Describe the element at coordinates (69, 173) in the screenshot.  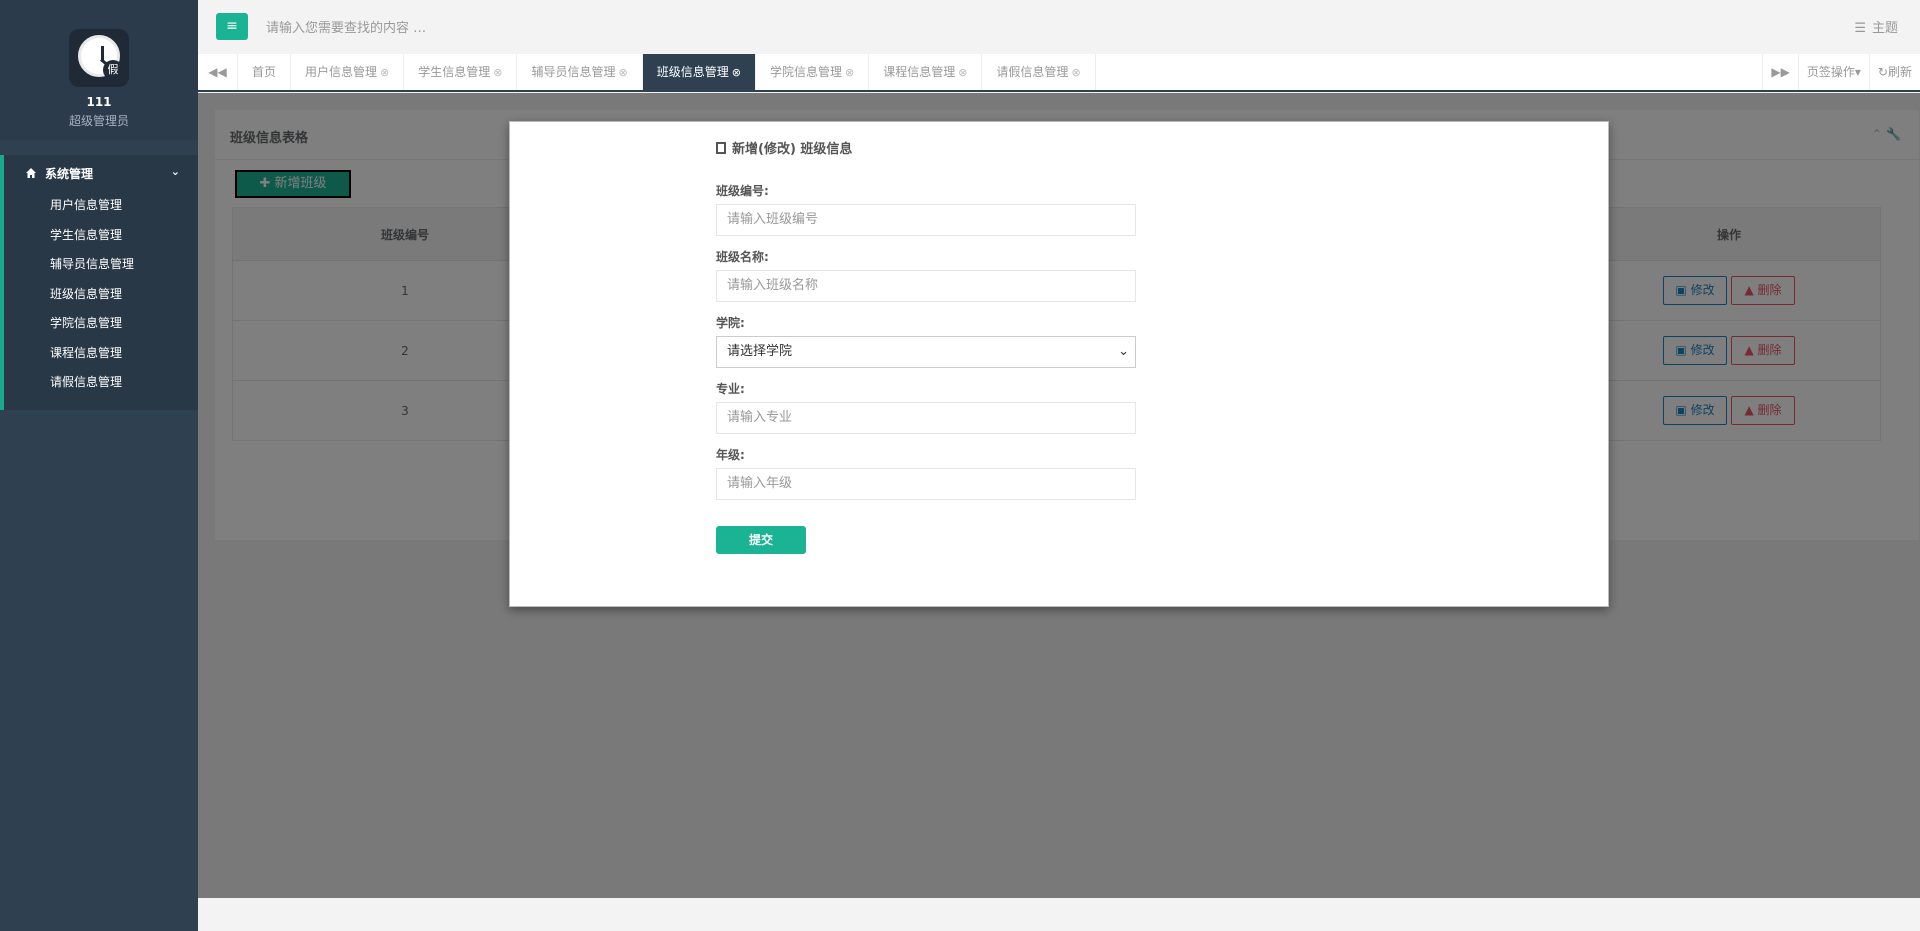
I see `sidebar-section-label: 系统管理` at that location.